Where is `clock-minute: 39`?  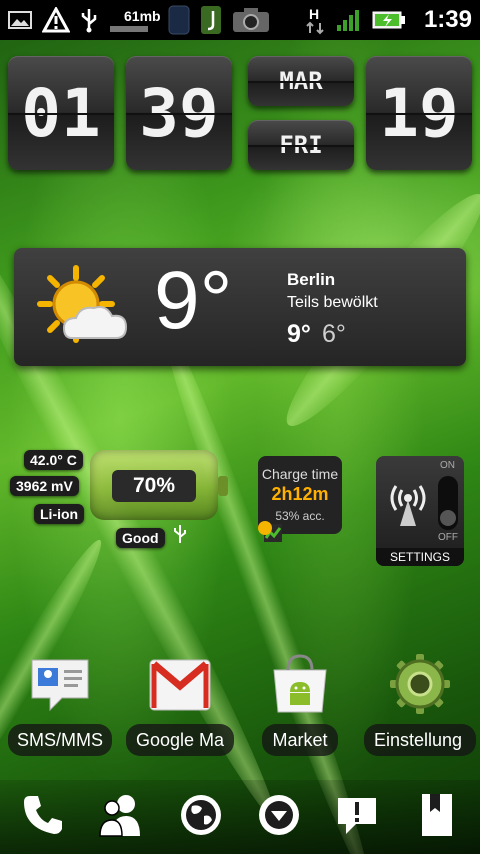
clock-minute: 39 is located at coordinates (179, 113).